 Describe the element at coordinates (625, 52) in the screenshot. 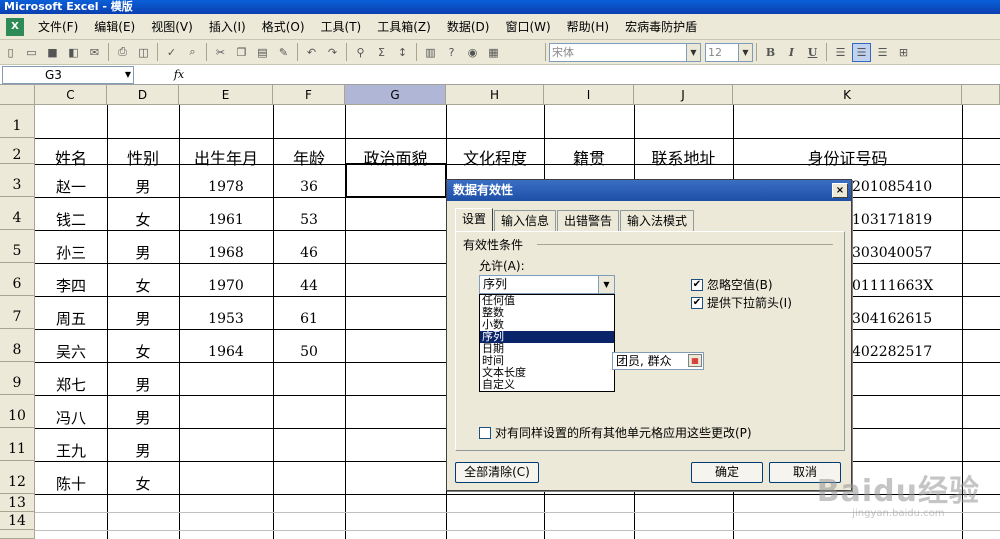

I see `font-name-select: 宋体 ▼` at that location.